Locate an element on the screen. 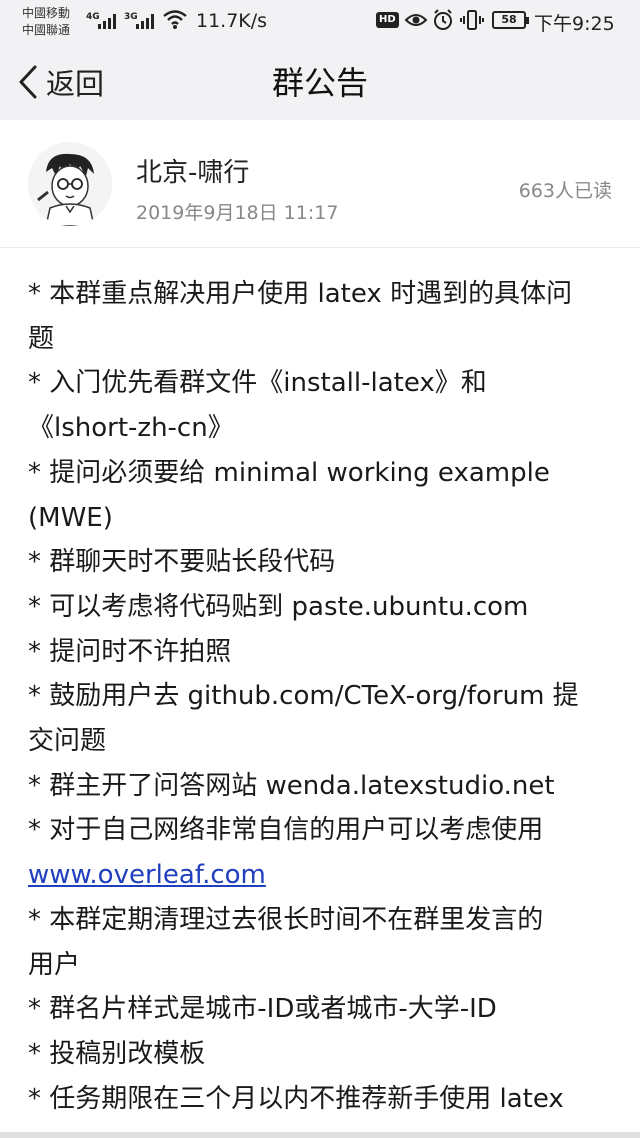 This screenshot has width=640, height=1138. eye-icon is located at coordinates (416, 20).